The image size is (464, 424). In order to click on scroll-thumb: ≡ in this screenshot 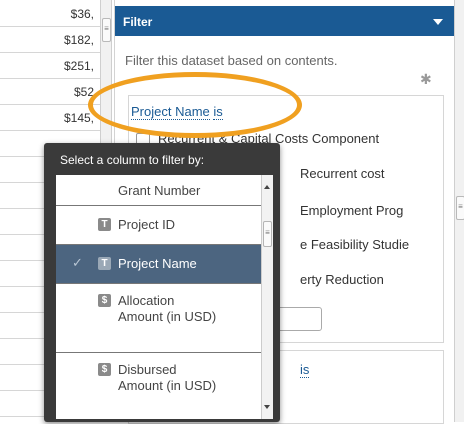, I will do `click(267, 234)`.